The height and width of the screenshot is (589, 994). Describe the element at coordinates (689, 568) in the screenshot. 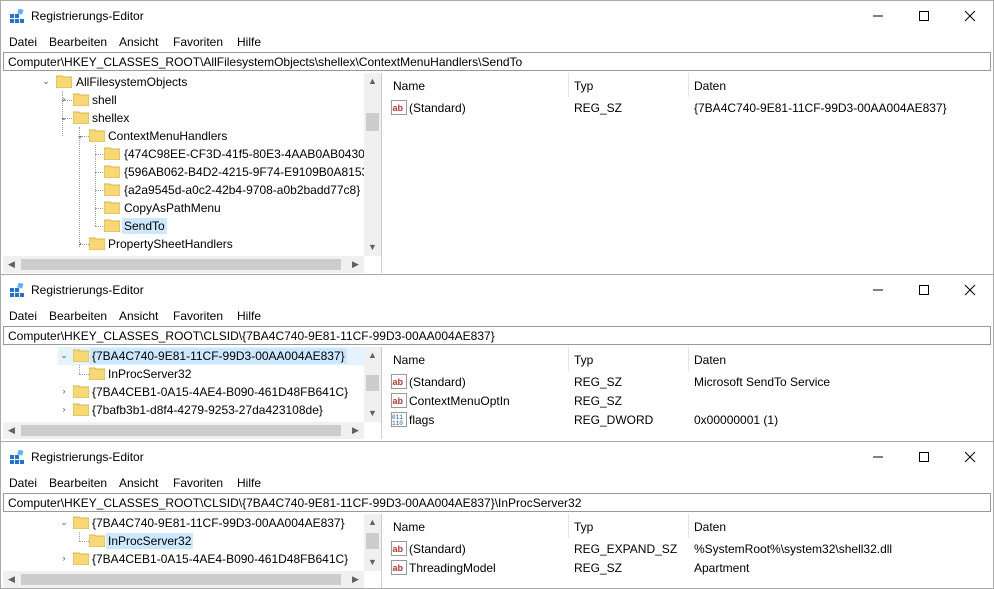

I see `value-row: ab ThreadingModel REG_SZ Apartment` at that location.